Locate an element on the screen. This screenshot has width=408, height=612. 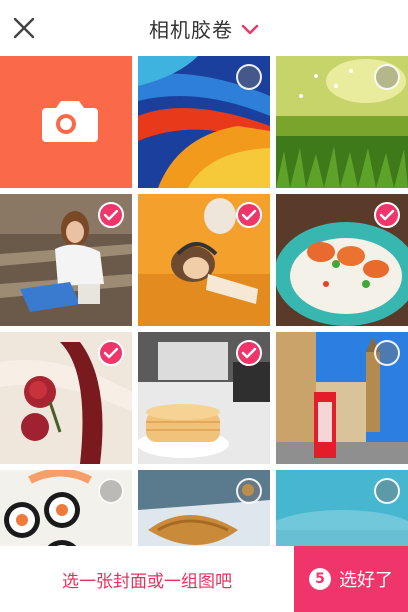
bottom-bar: 选一张封面或一组图吧 5 选好了 is located at coordinates (204, 579).